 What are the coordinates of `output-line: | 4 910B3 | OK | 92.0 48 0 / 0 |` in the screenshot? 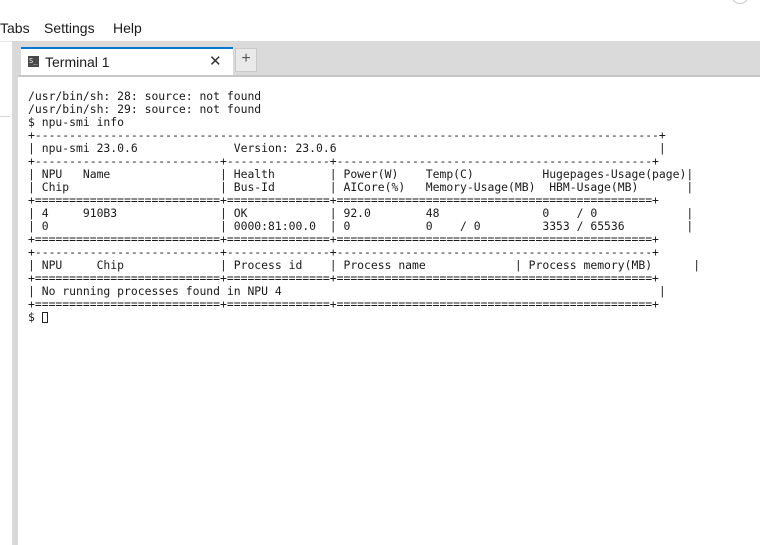 It's located at (361, 213).